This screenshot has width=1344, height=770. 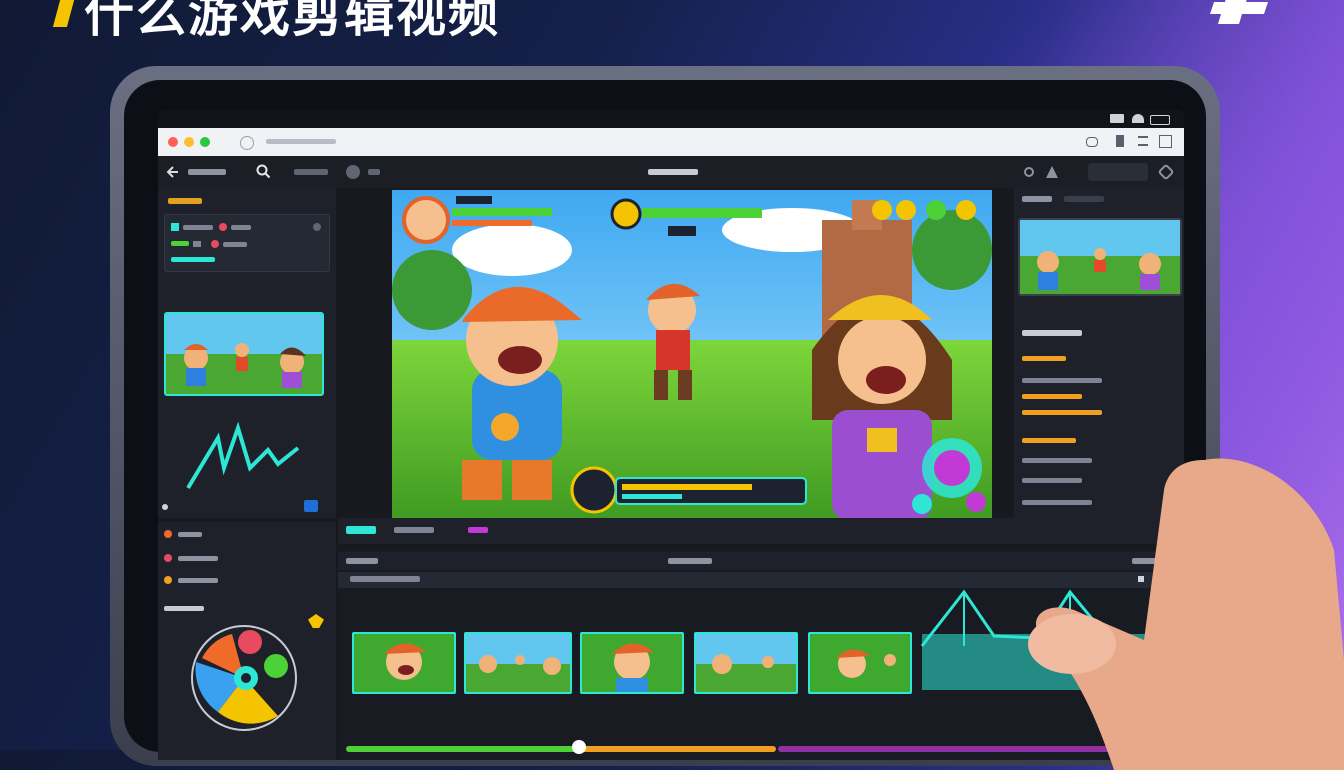 What do you see at coordinates (579, 747) in the screenshot?
I see `playhead-handle` at bounding box center [579, 747].